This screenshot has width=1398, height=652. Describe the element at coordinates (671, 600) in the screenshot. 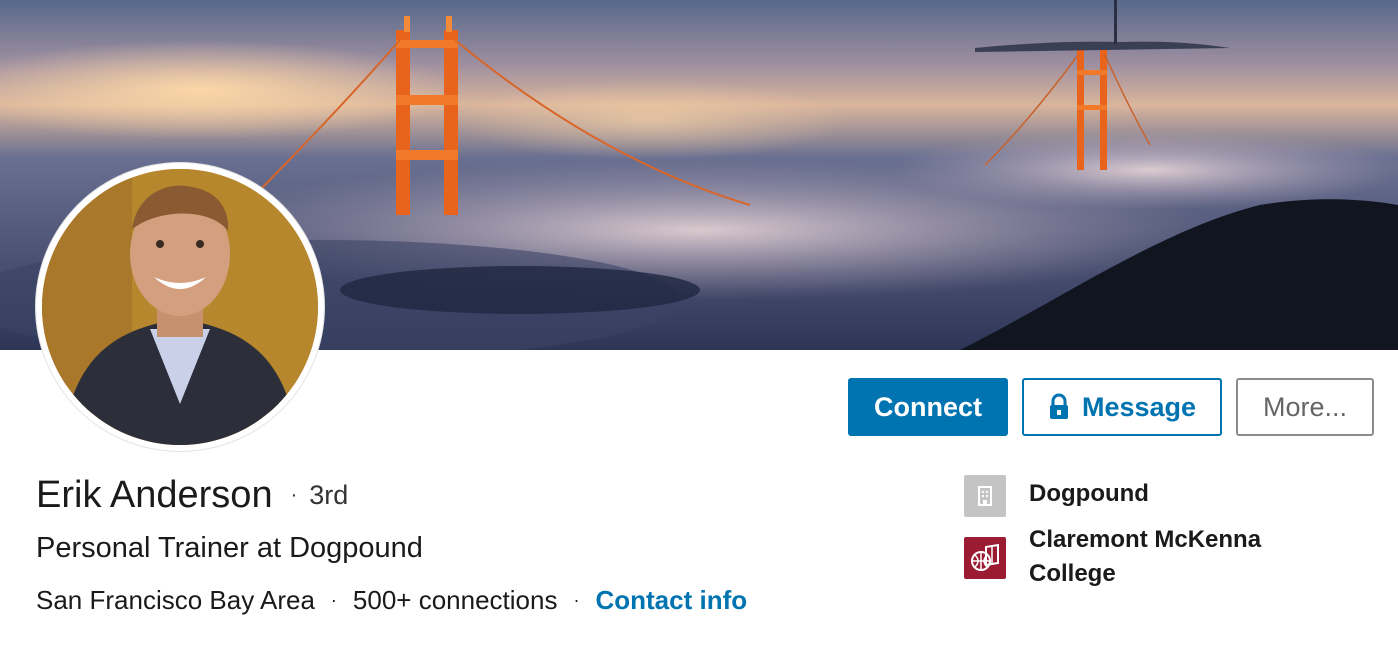

I see `contact-info-link: Contact info` at that location.